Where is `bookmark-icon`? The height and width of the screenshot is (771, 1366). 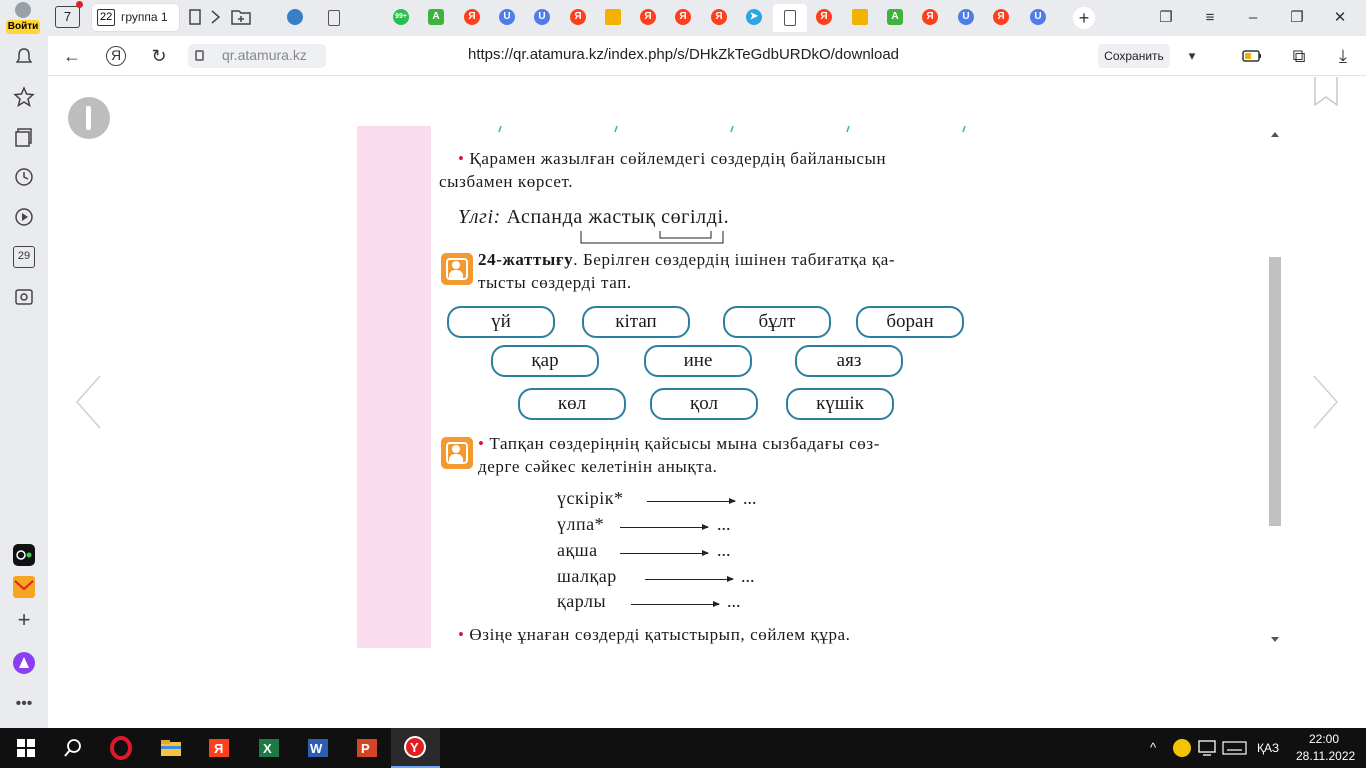
bookmark-icon is located at coordinates (1326, 92).